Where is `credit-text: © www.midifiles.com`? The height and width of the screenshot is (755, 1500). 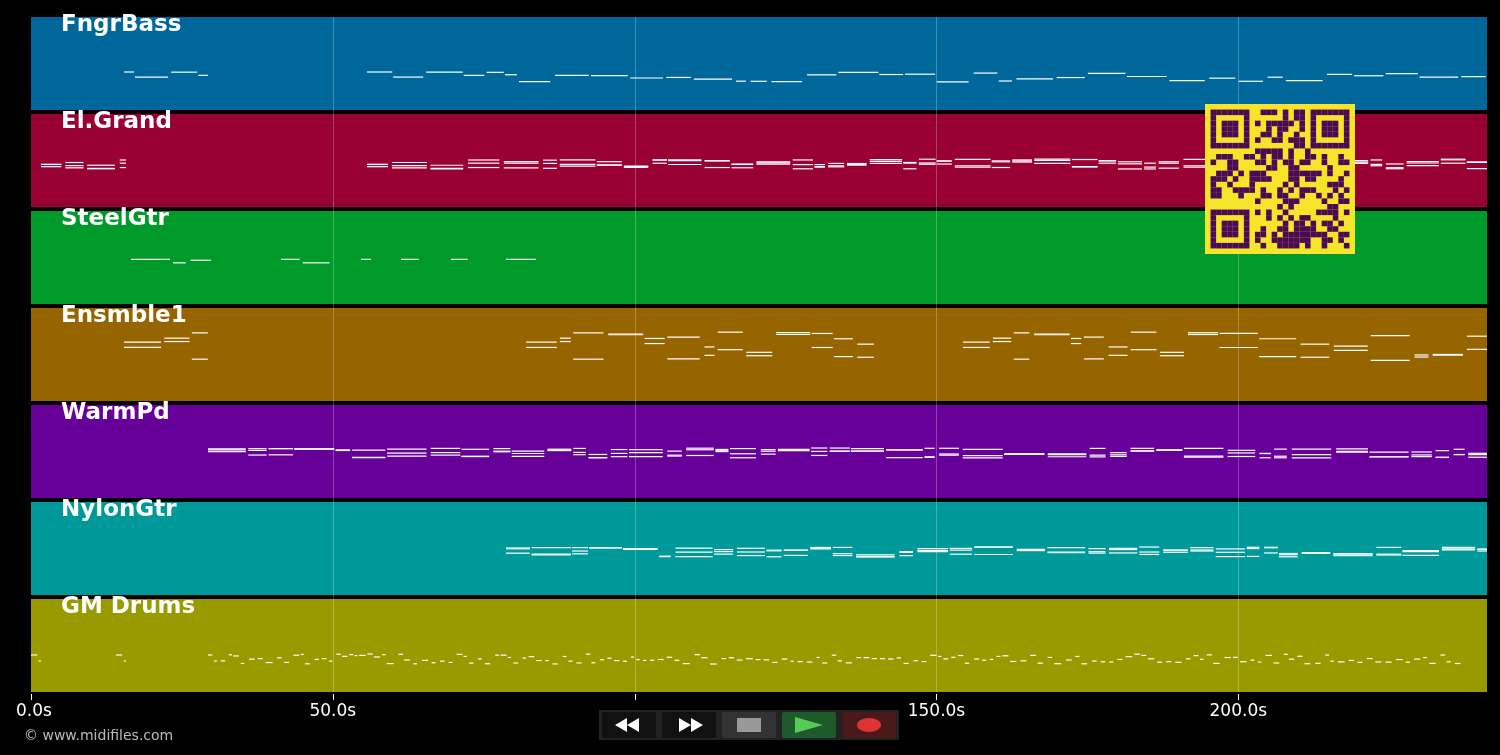
credit-text: © www.midifiles.com is located at coordinates (99, 735).